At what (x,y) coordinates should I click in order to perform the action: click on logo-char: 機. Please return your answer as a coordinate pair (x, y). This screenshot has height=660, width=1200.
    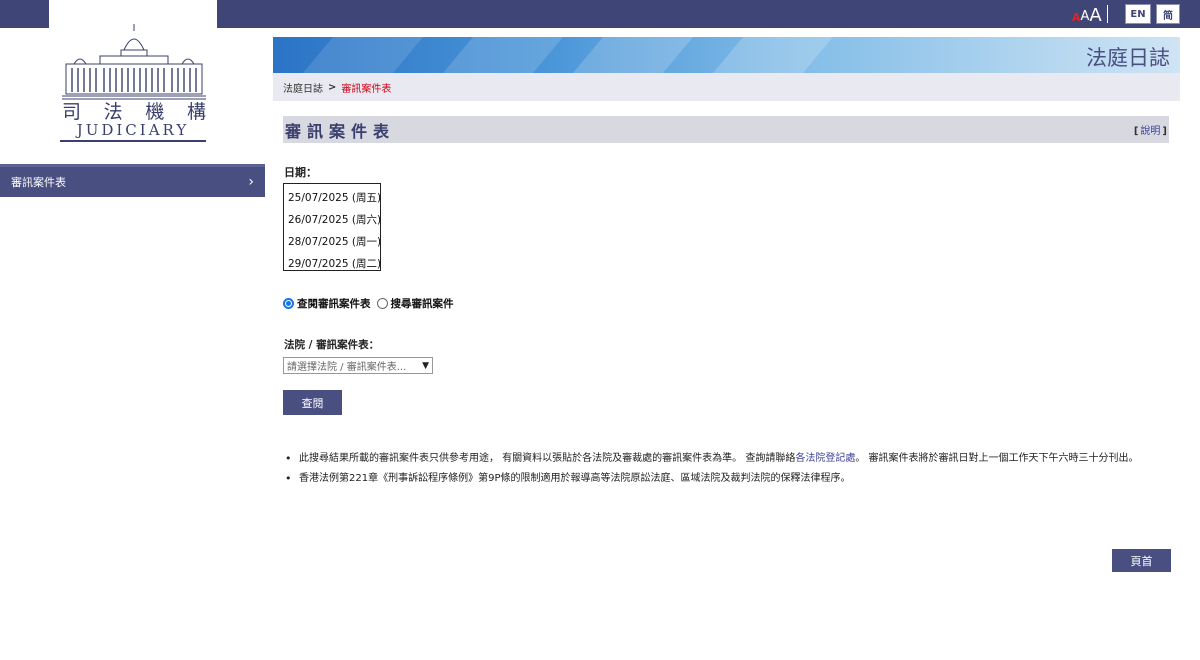
    Looking at the image, I should click on (155, 112).